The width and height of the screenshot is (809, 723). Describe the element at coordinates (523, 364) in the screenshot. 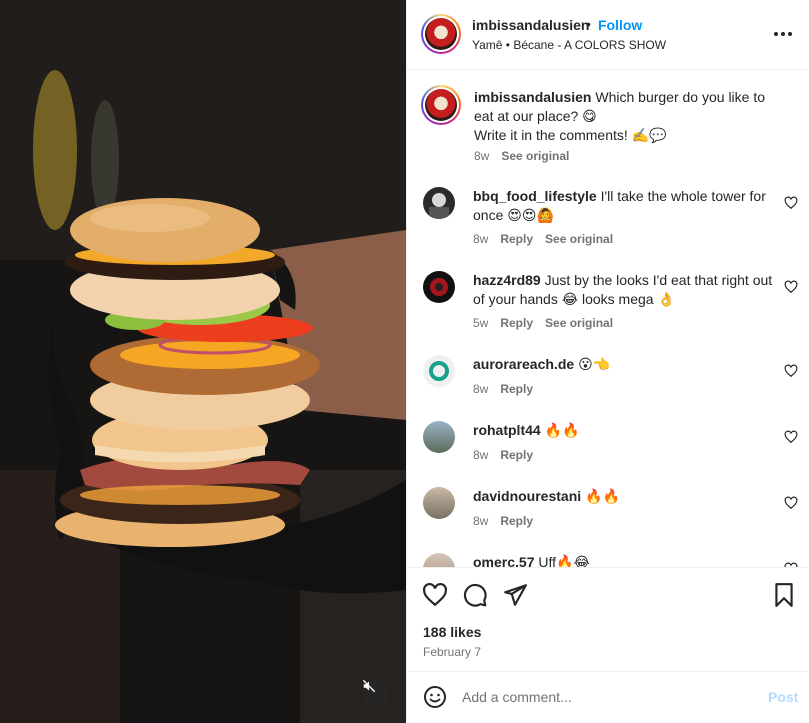

I see `comment-username: aurorareach.de` at that location.